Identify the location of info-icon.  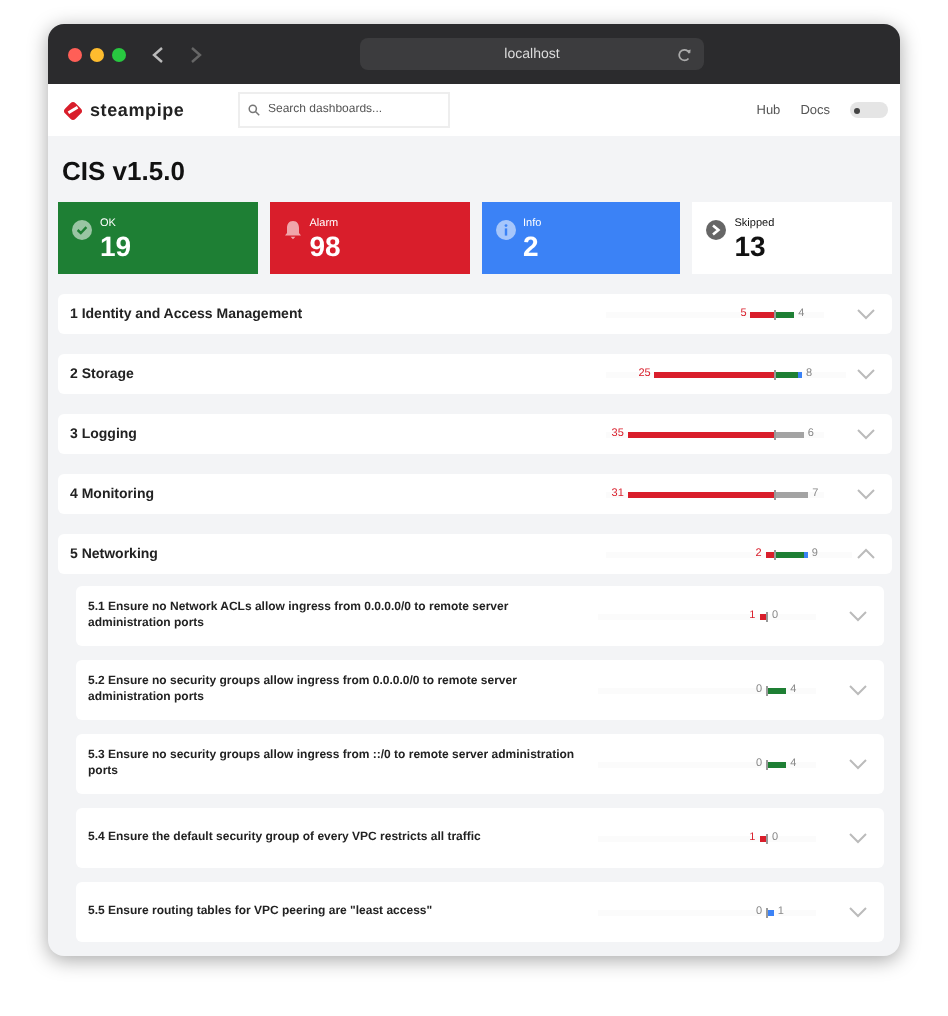
(505, 230).